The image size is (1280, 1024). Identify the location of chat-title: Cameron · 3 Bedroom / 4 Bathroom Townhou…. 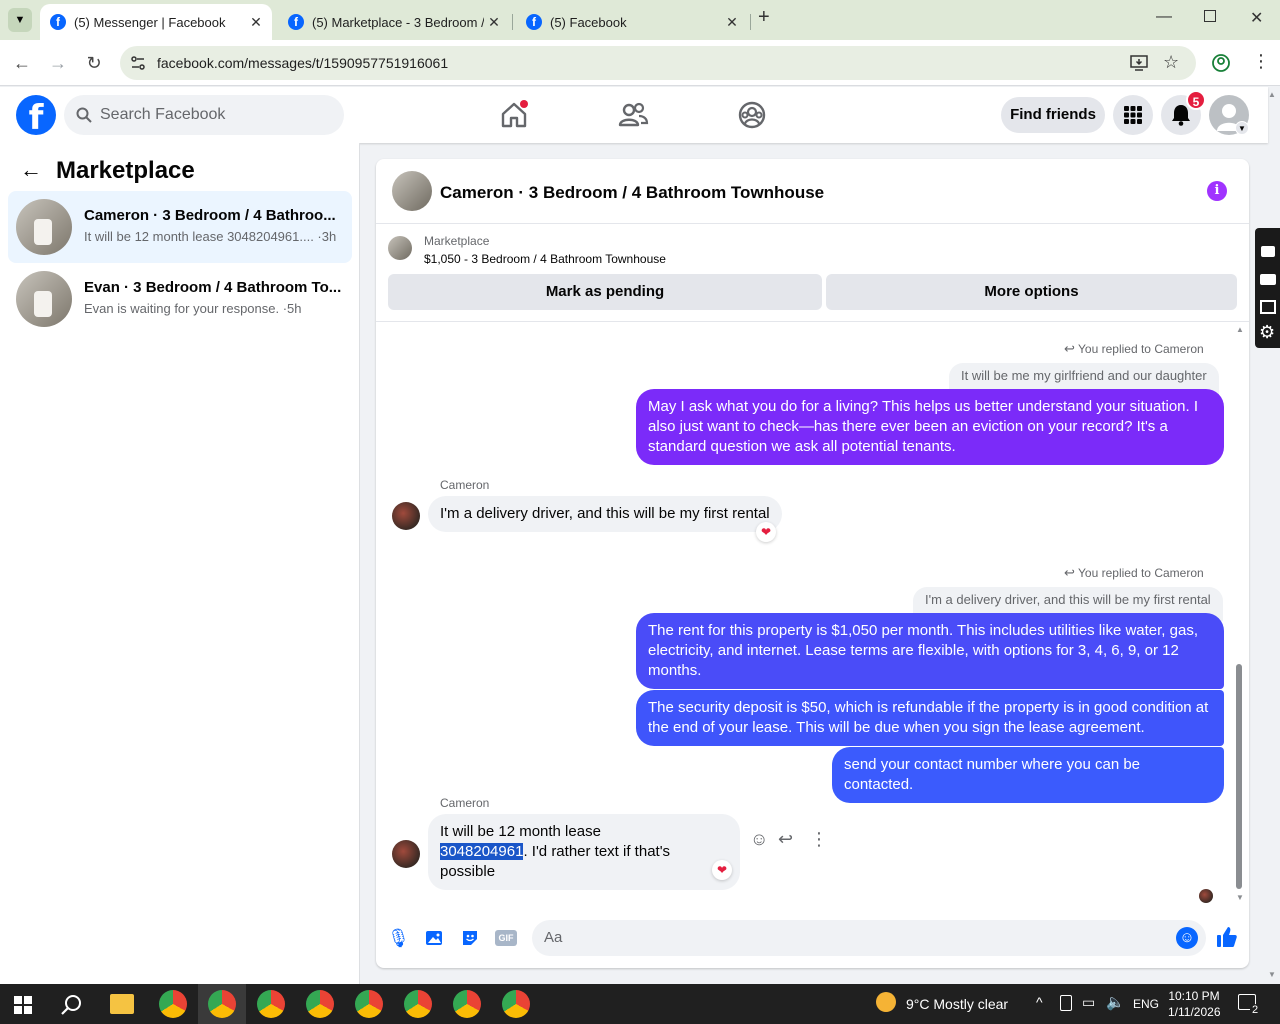
(632, 193).